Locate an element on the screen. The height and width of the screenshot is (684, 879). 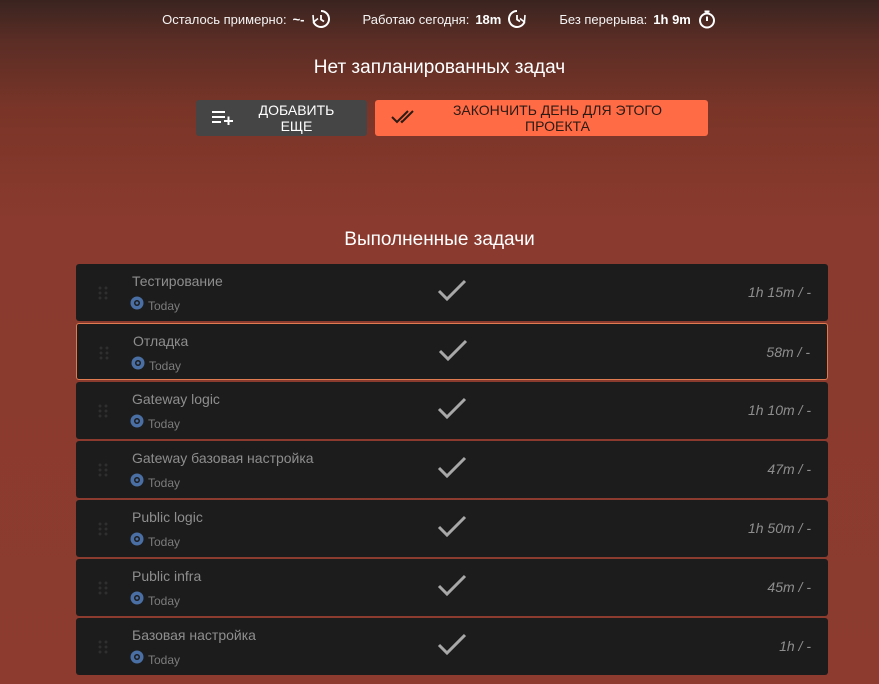
no-scheduled-tasks-title: Нет запланированных задач is located at coordinates (439, 67).